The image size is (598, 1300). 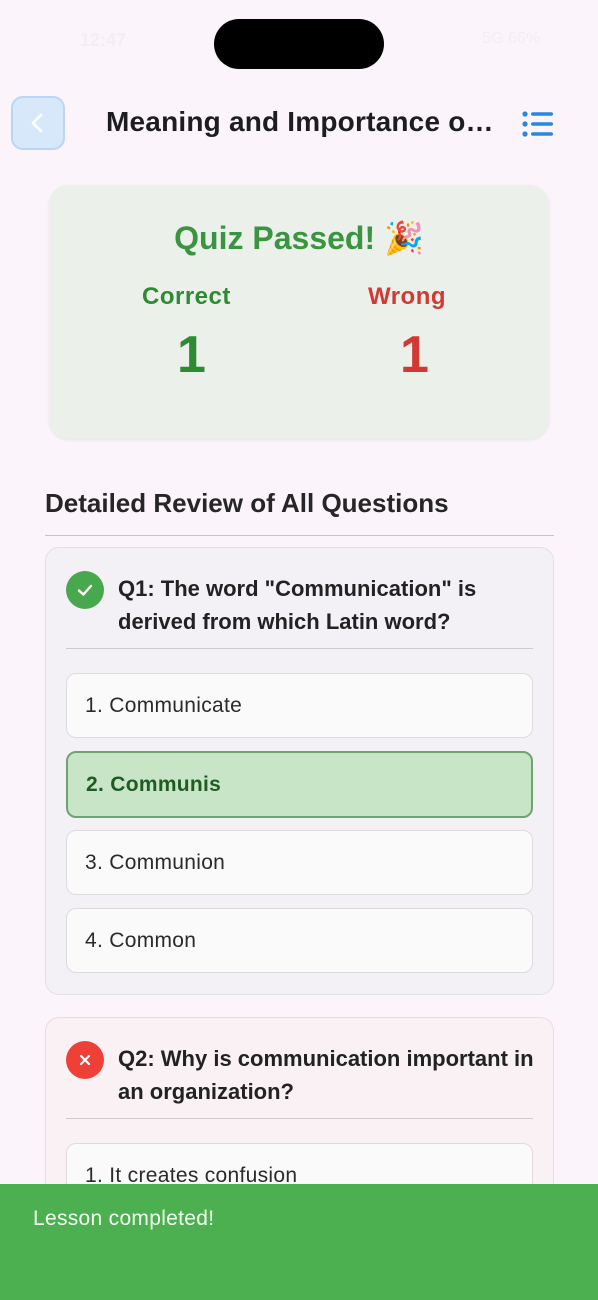 I want to click on section-divider, so click(x=299, y=535).